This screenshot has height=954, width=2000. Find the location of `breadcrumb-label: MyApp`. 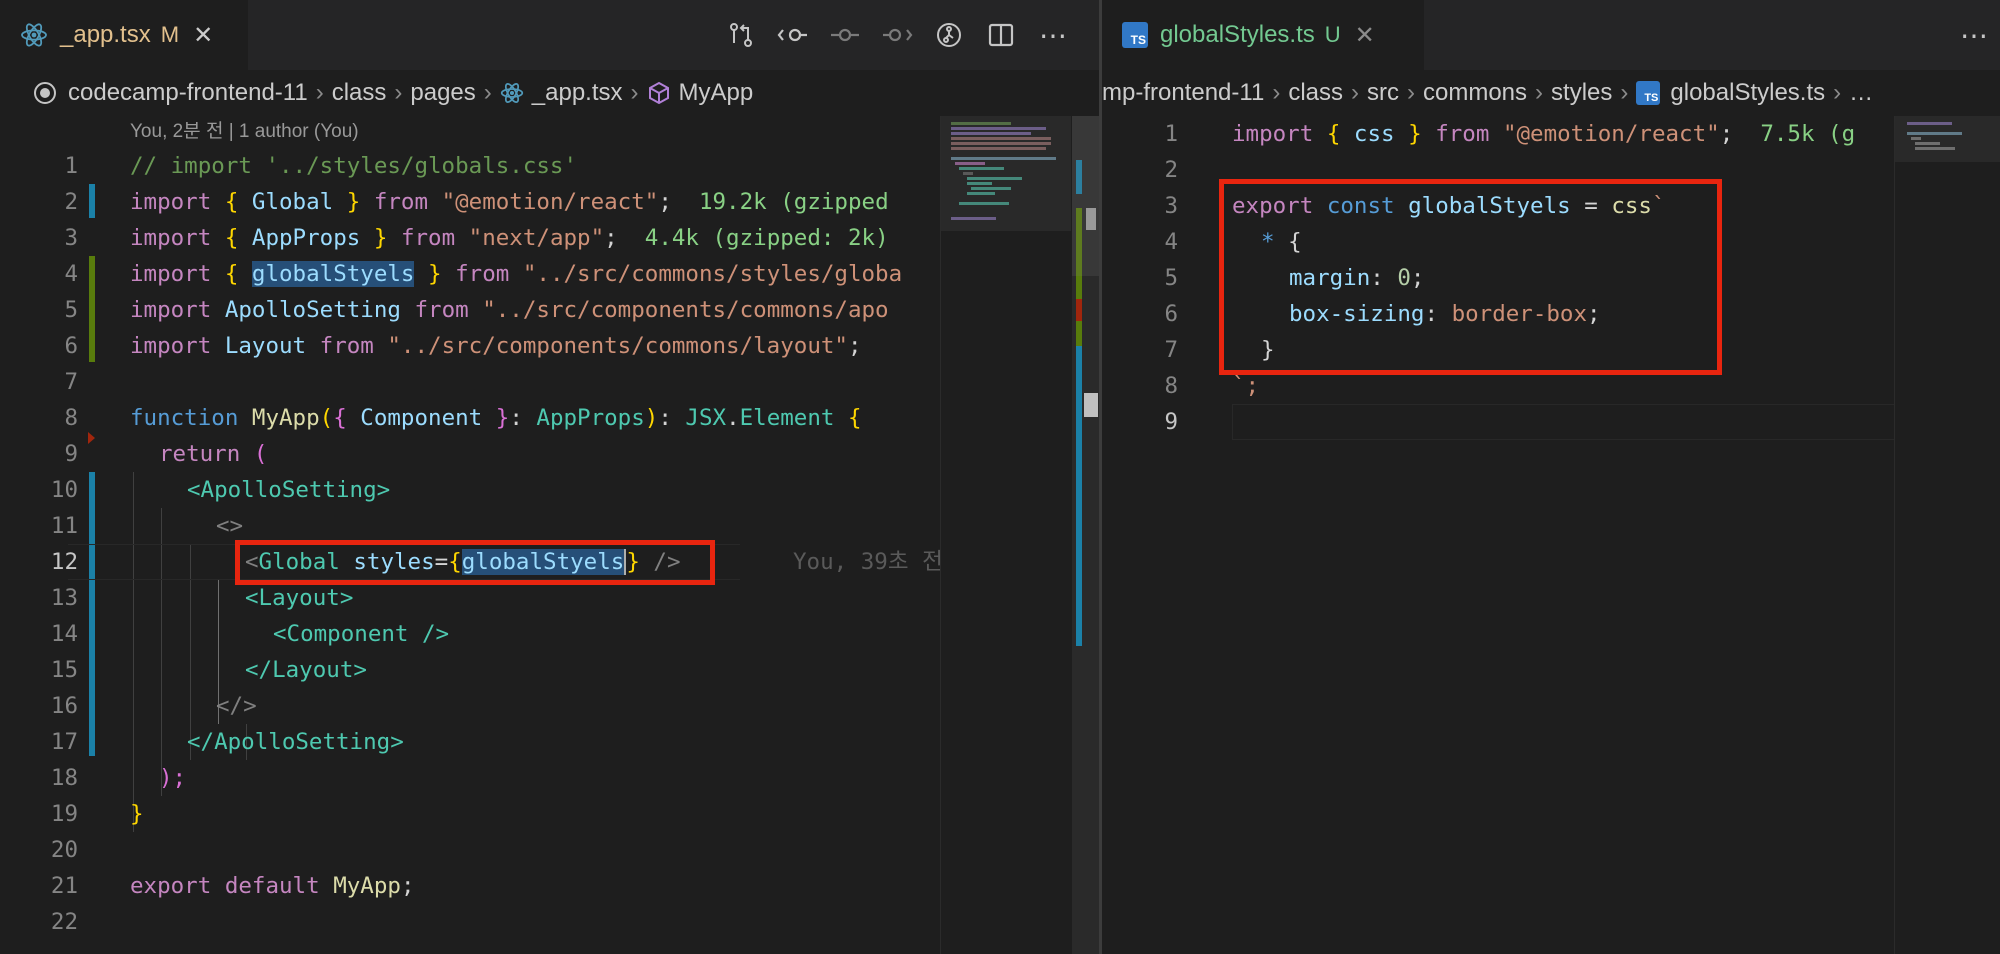

breadcrumb-label: MyApp is located at coordinates (716, 92).